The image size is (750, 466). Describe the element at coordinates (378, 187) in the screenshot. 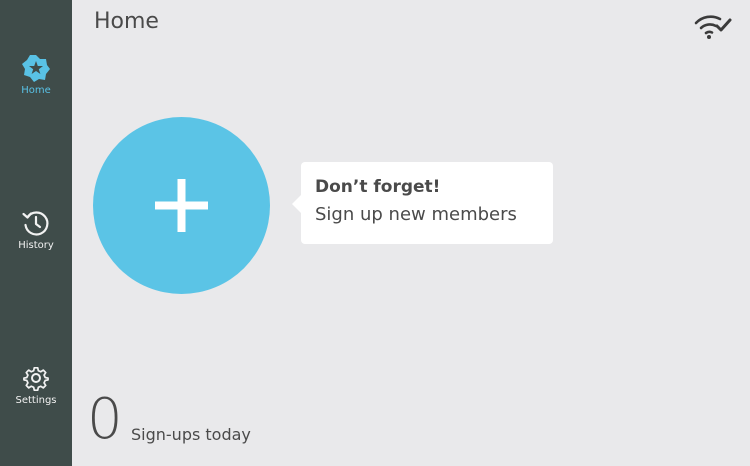

I see `tooltip-title: Don’t forget!` at that location.